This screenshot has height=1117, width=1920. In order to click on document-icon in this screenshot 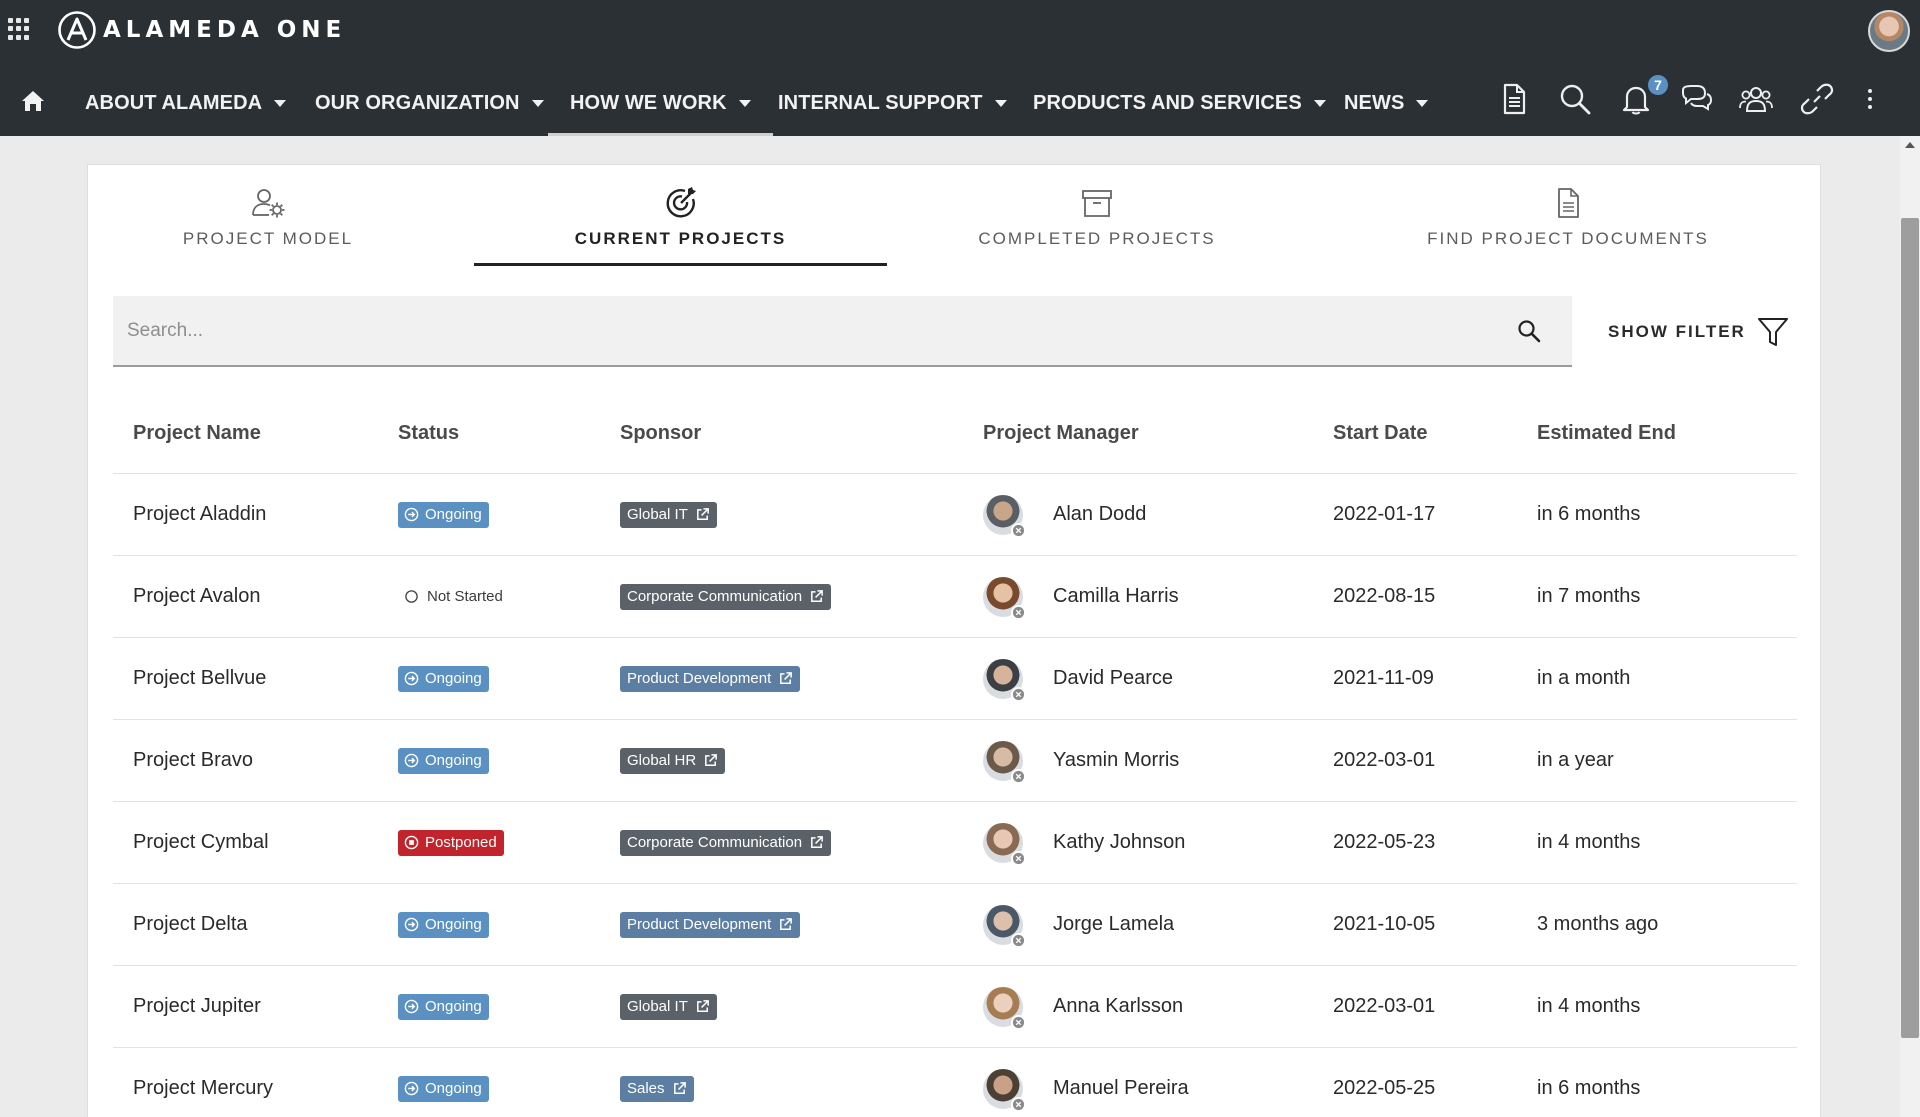, I will do `click(1514, 99)`.